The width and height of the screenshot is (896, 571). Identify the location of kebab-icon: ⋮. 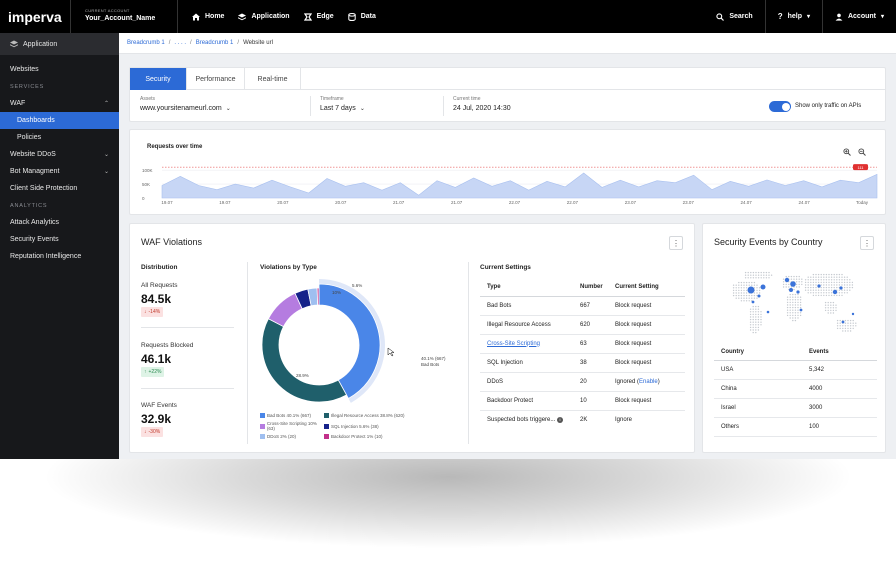
(867, 243).